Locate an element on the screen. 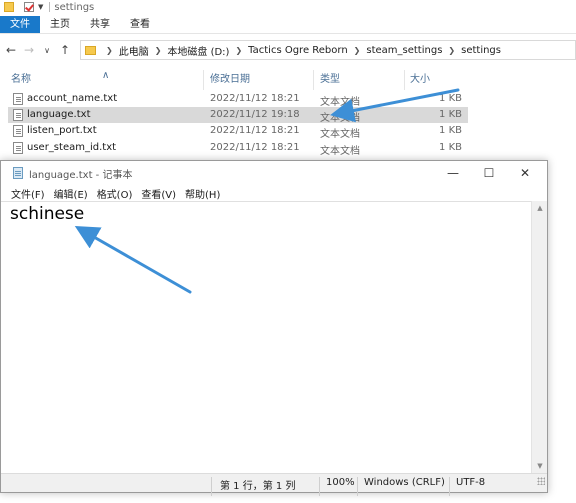 The image size is (576, 503). tab-share: 共享 is located at coordinates (100, 24).